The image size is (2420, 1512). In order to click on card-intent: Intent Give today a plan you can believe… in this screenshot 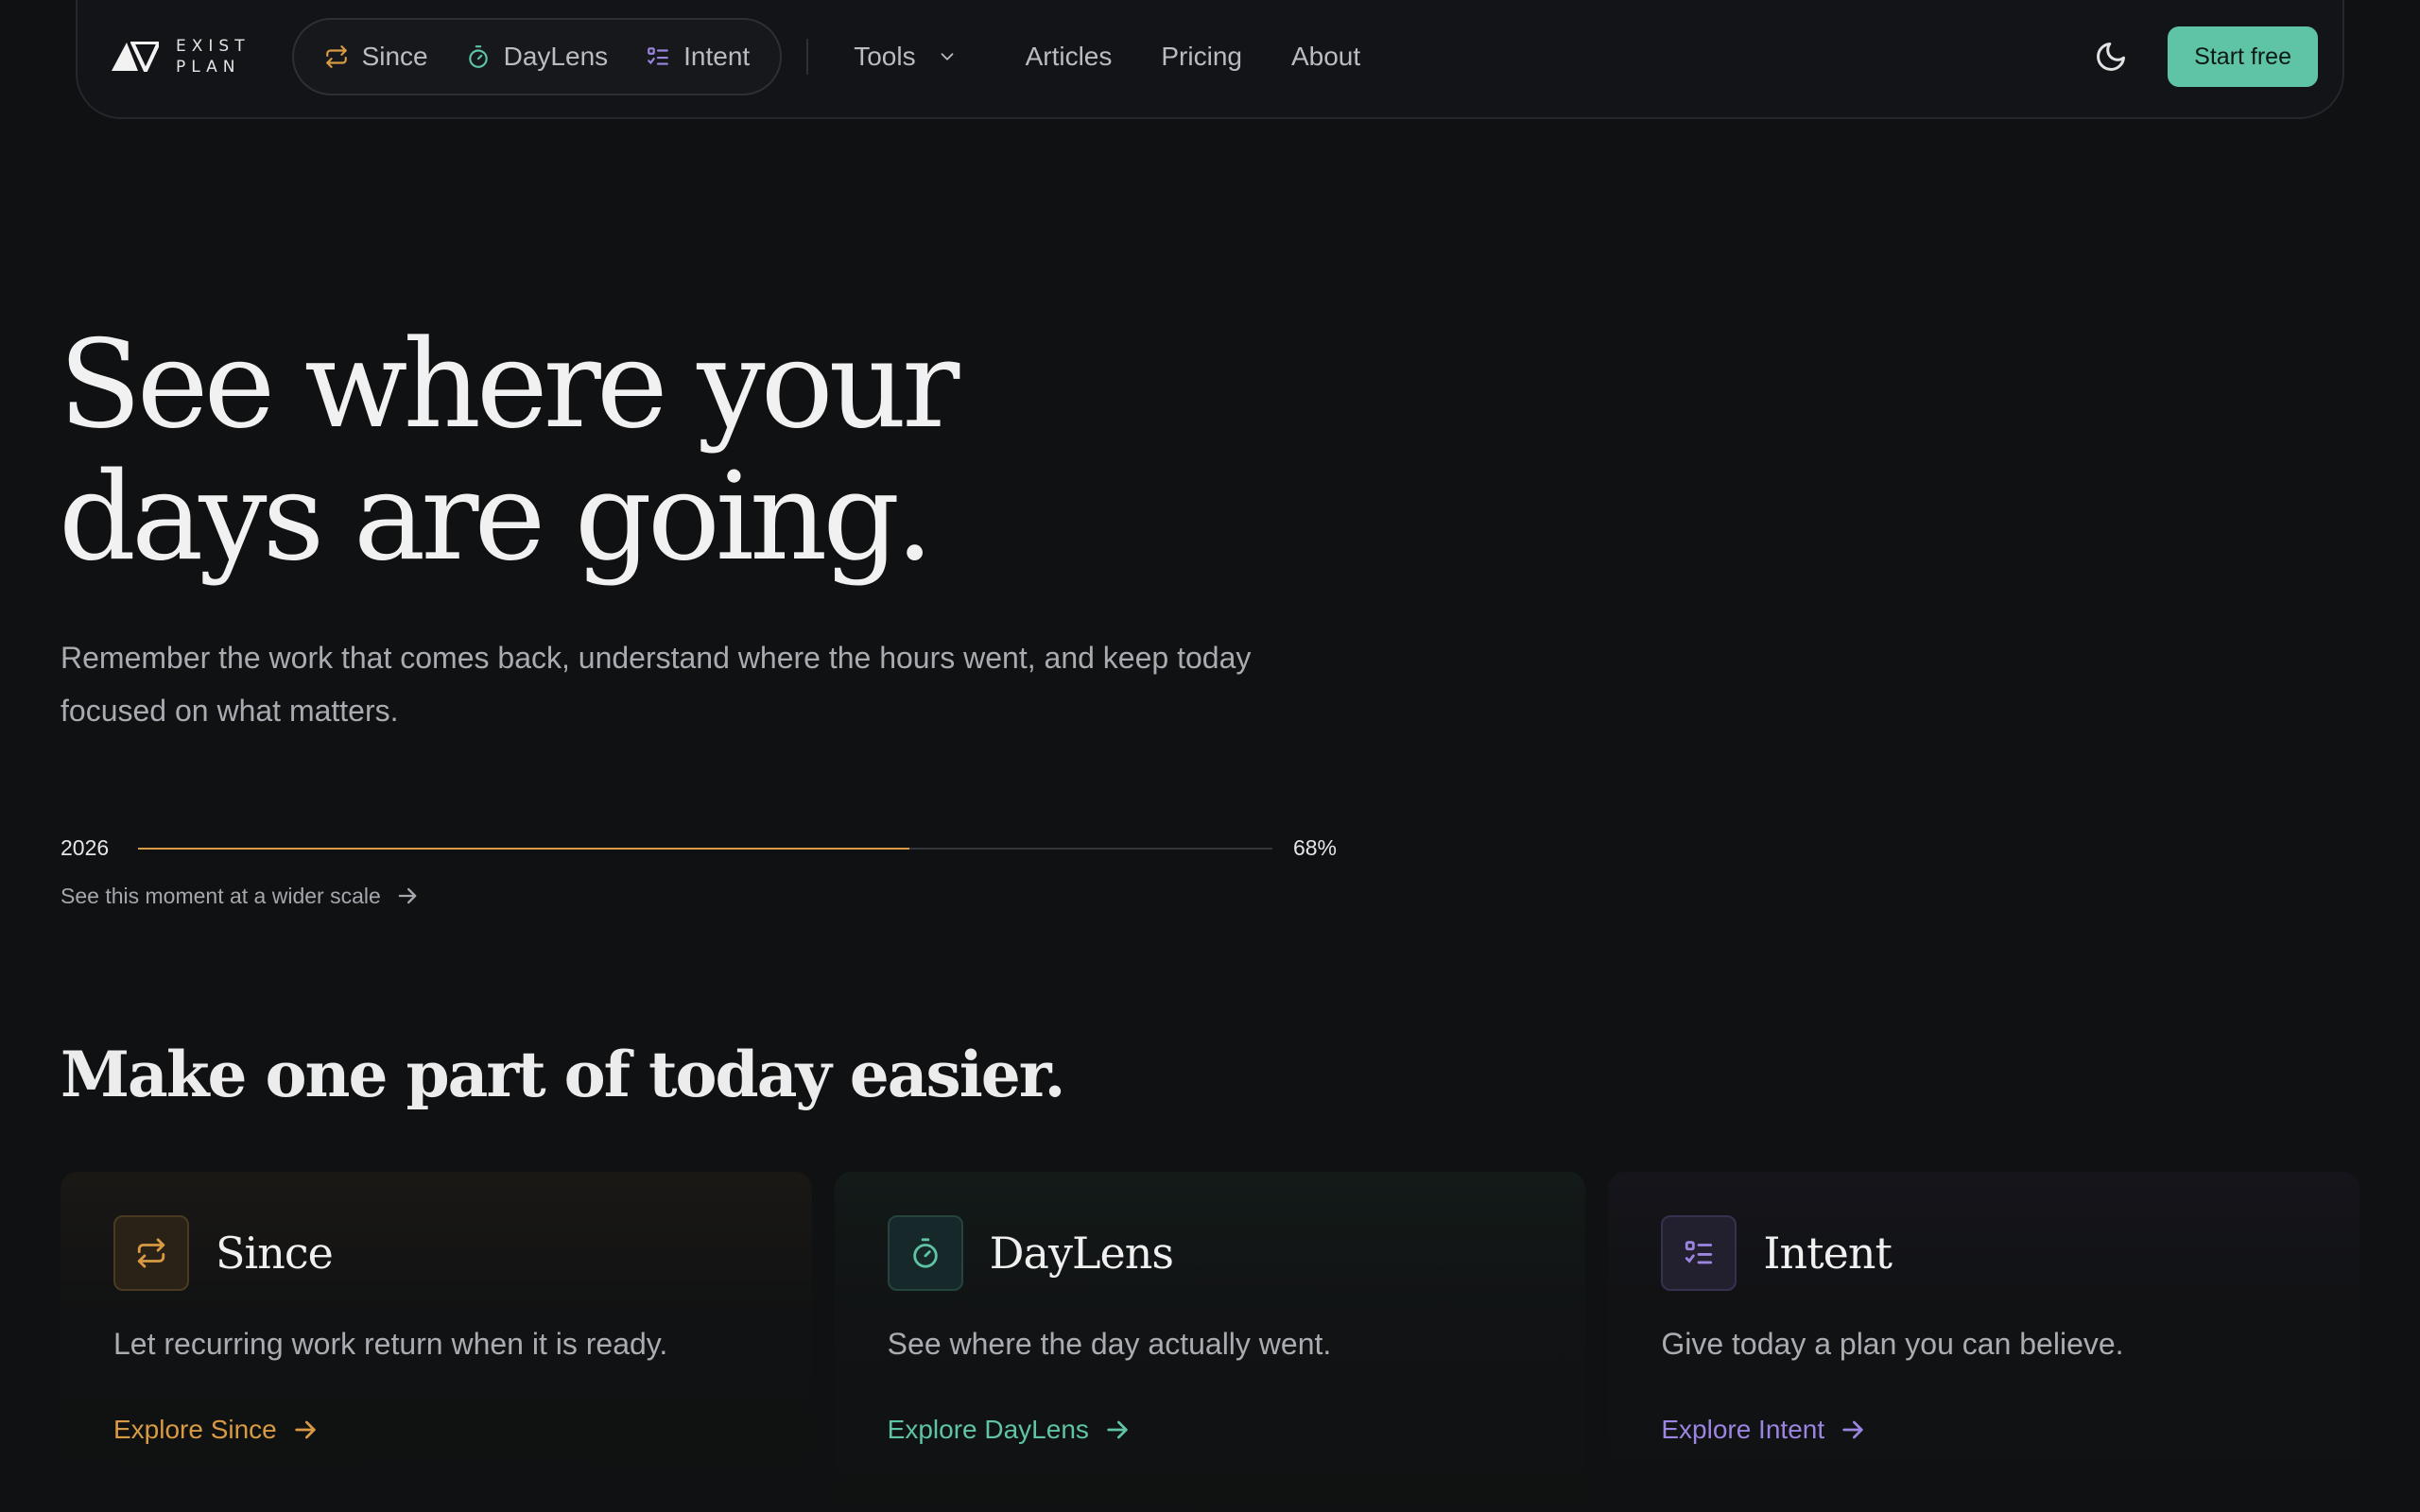, I will do `click(1984, 1342)`.